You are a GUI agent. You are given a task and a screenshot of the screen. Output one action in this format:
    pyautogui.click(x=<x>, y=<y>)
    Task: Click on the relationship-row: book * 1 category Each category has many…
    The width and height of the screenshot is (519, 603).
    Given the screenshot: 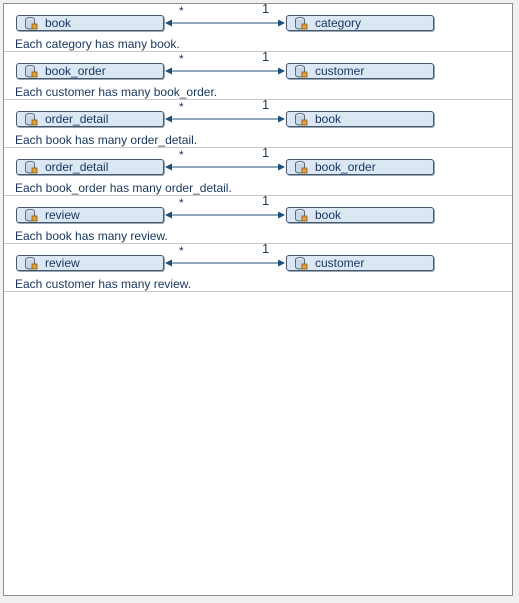 What is the action you would take?
    pyautogui.click(x=258, y=26)
    